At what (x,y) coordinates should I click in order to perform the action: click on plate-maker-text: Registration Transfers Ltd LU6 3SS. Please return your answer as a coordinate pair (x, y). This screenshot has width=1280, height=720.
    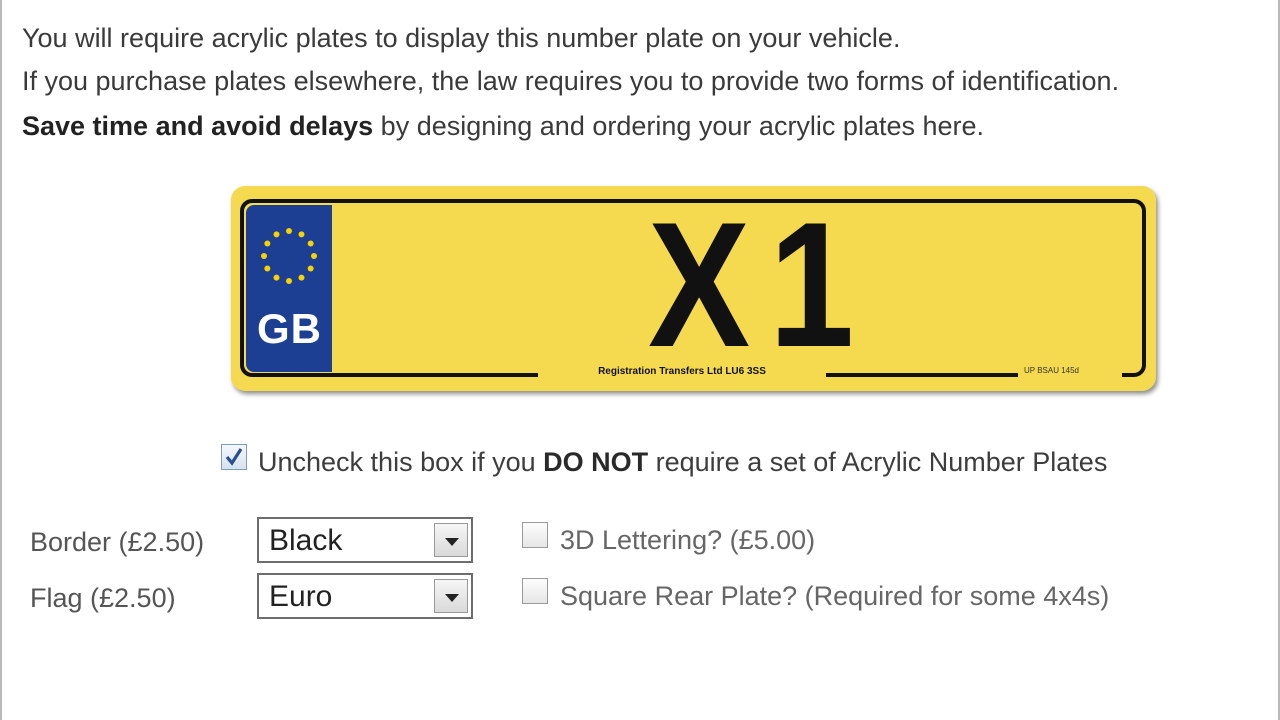
    Looking at the image, I should click on (682, 371).